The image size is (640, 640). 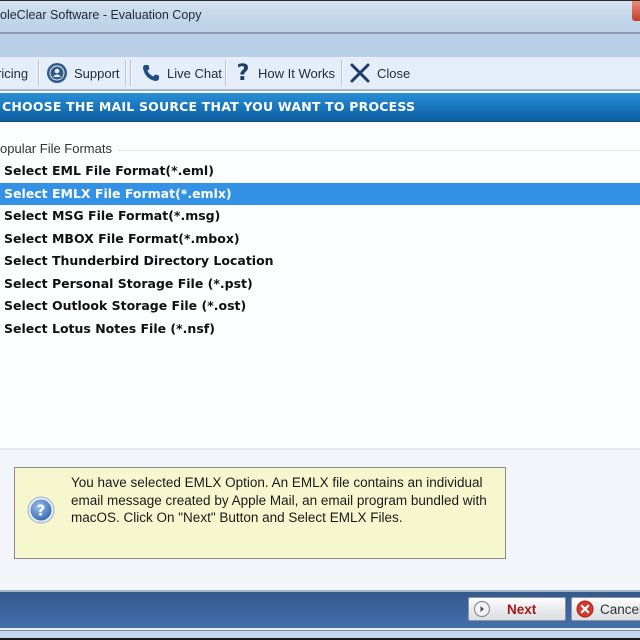 What do you see at coordinates (320, 634) in the screenshot?
I see `window-bottom-edge` at bounding box center [320, 634].